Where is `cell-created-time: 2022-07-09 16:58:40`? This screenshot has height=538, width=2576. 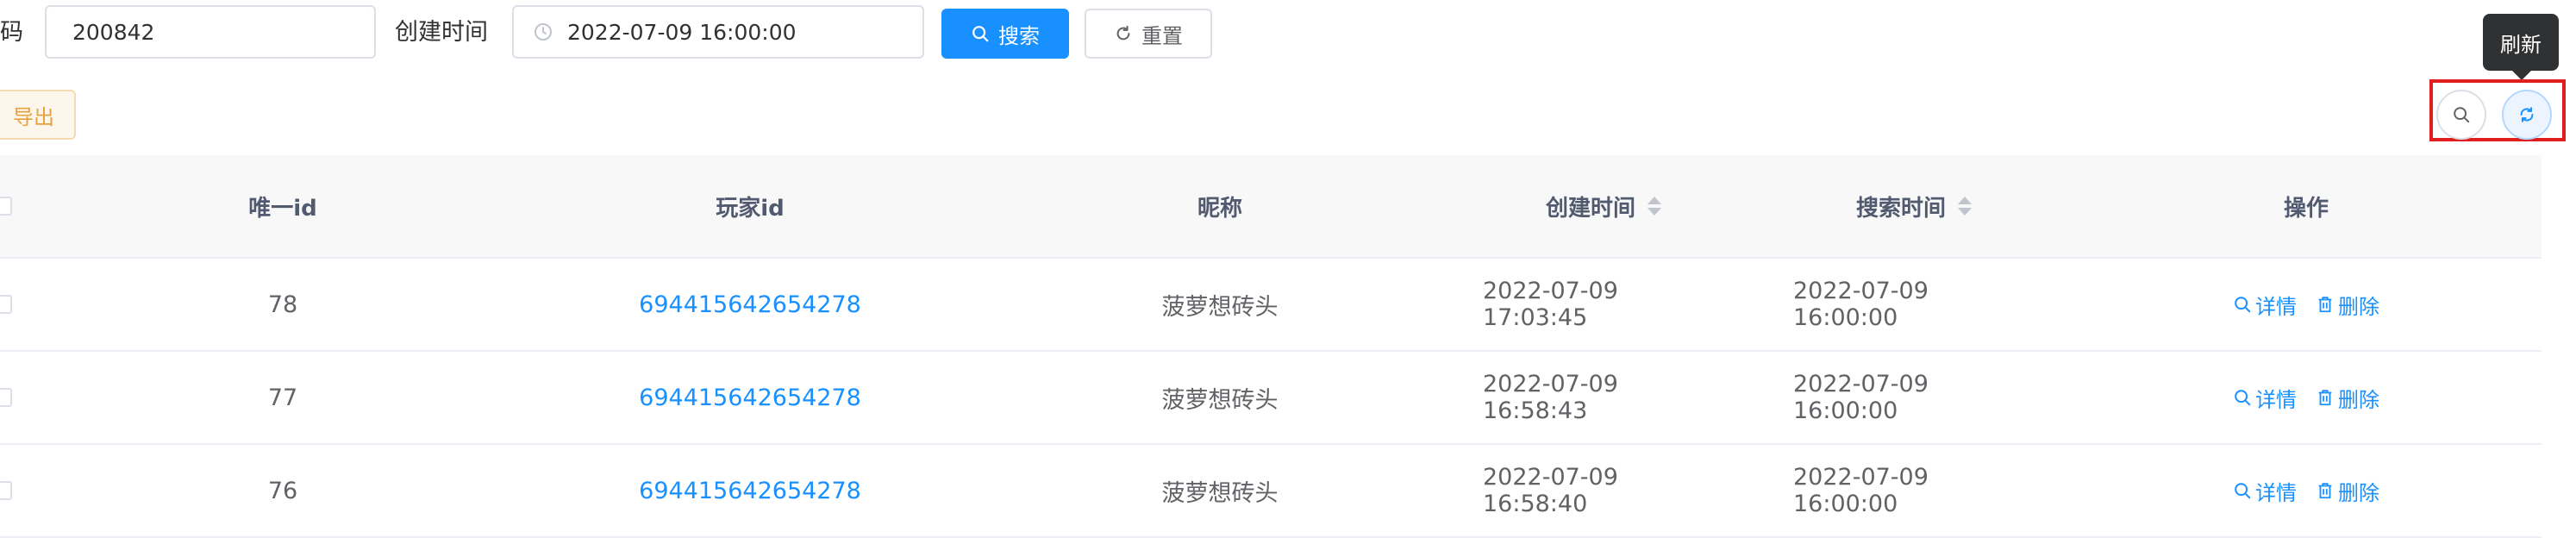 cell-created-time: 2022-07-09 16:58:40 is located at coordinates (1550, 490).